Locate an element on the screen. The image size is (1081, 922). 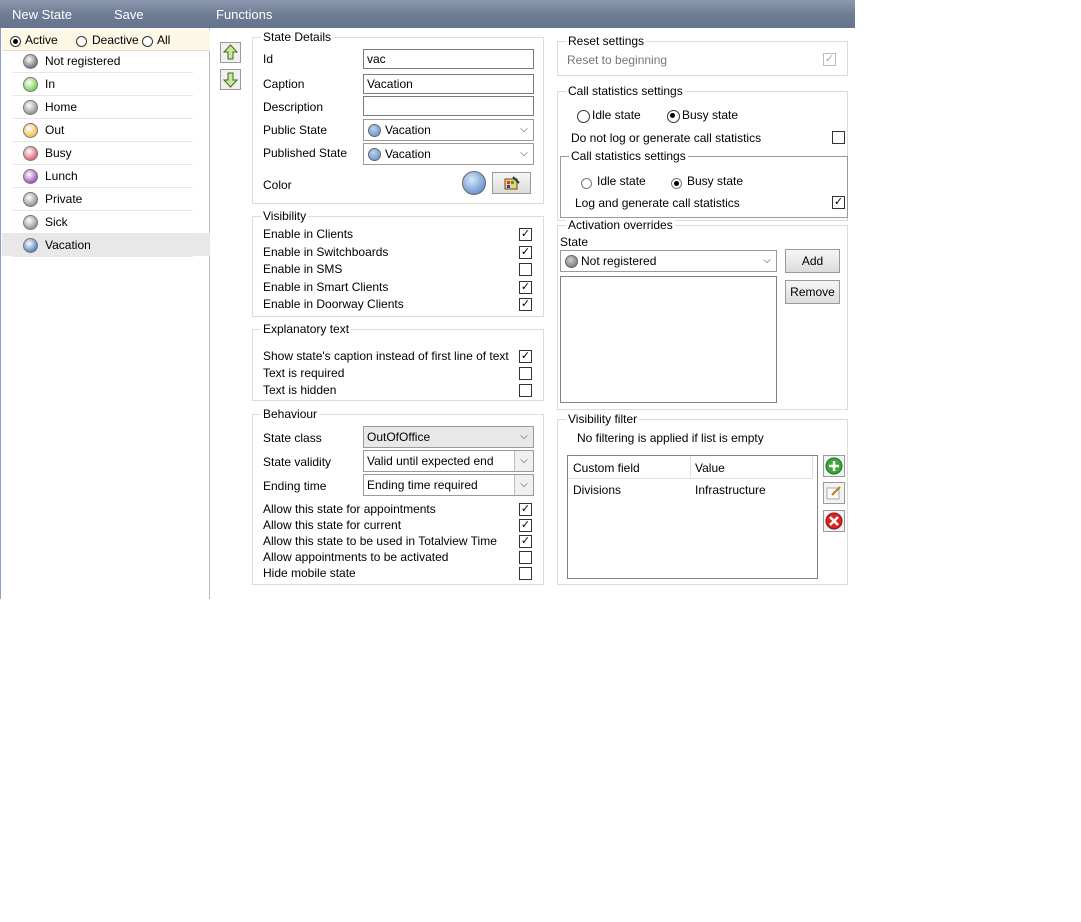
pick-color-button is located at coordinates (511, 183).